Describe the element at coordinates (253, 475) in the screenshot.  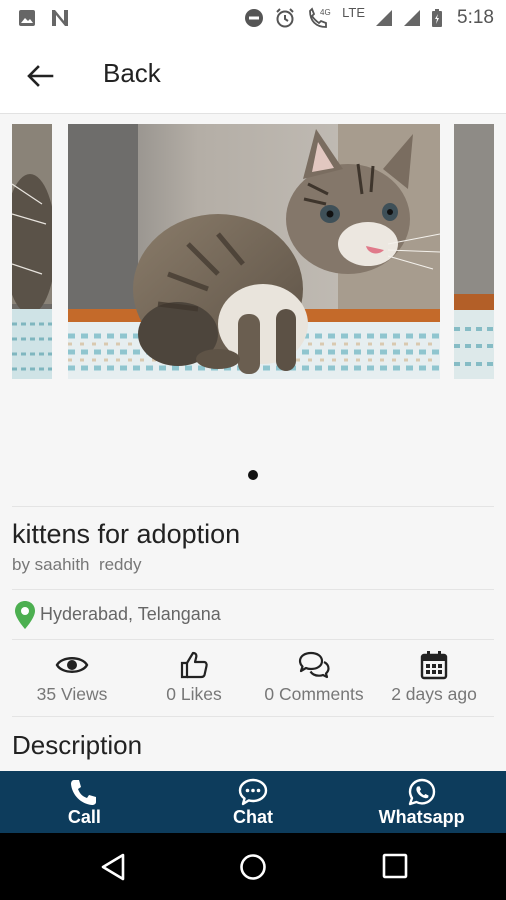
I see `carousel-indicator-dot` at that location.